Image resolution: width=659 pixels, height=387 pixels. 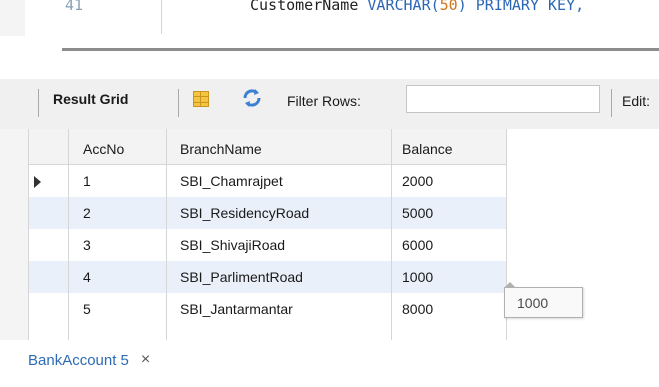 What do you see at coordinates (503, 99) in the screenshot?
I see `filter-rows-input` at bounding box center [503, 99].